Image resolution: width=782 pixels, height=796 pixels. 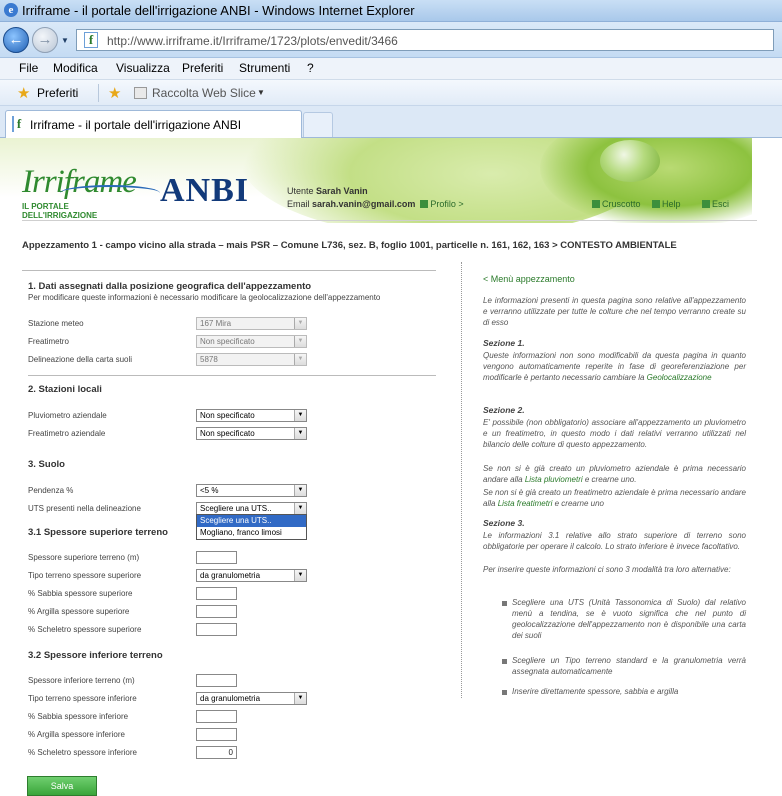 I want to click on upper-sand-input, so click(x=216, y=593).